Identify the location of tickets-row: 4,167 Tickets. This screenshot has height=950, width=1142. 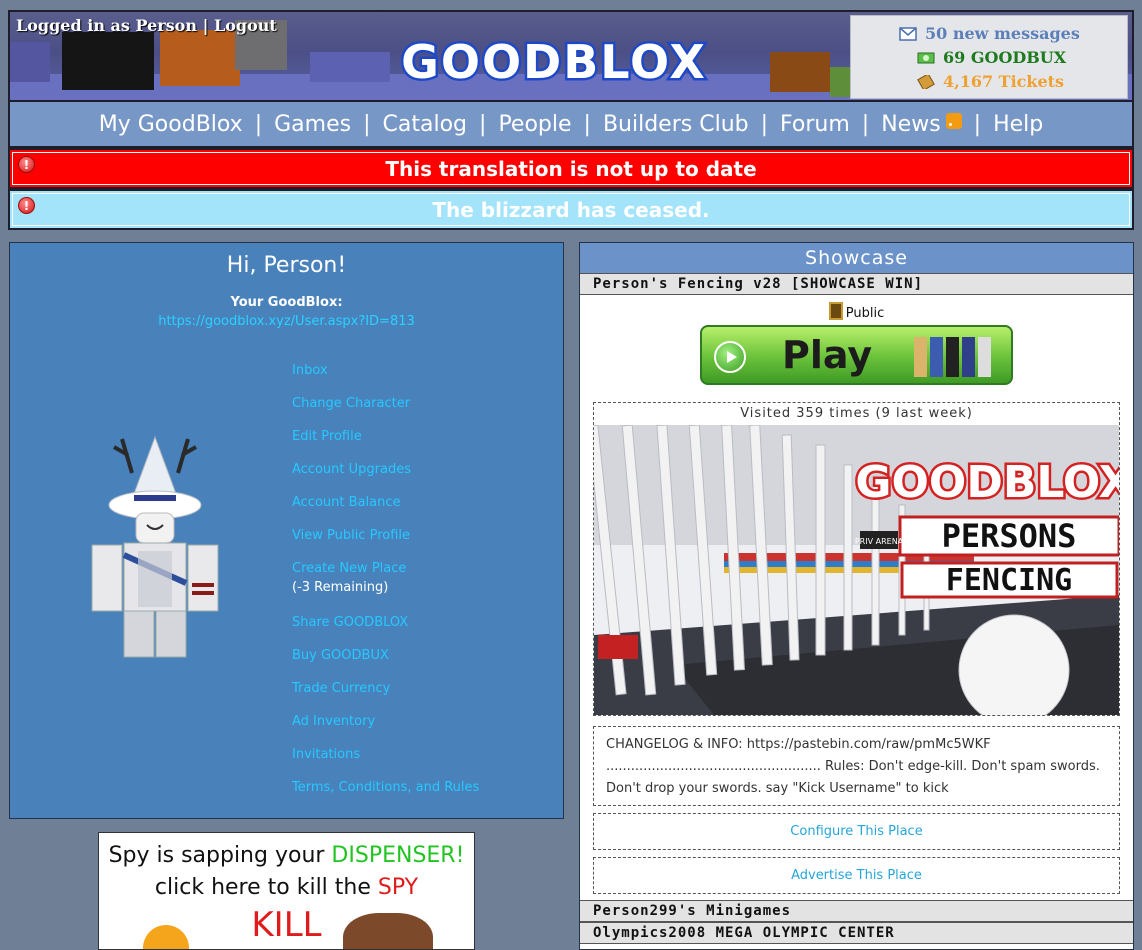
(990, 81).